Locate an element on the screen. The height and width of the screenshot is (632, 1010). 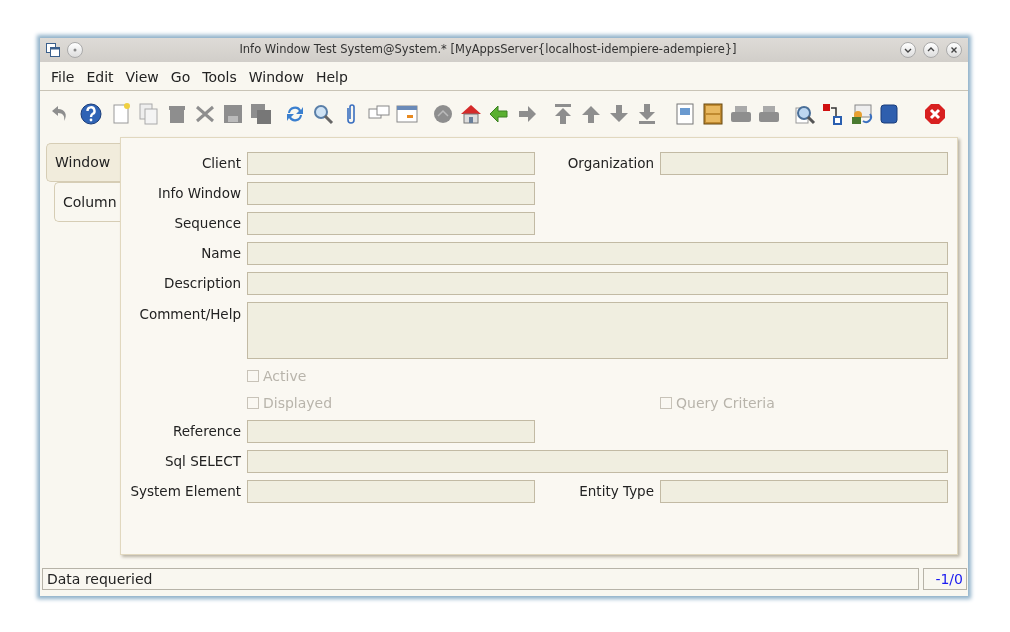
dot-icon is located at coordinates (75, 50).